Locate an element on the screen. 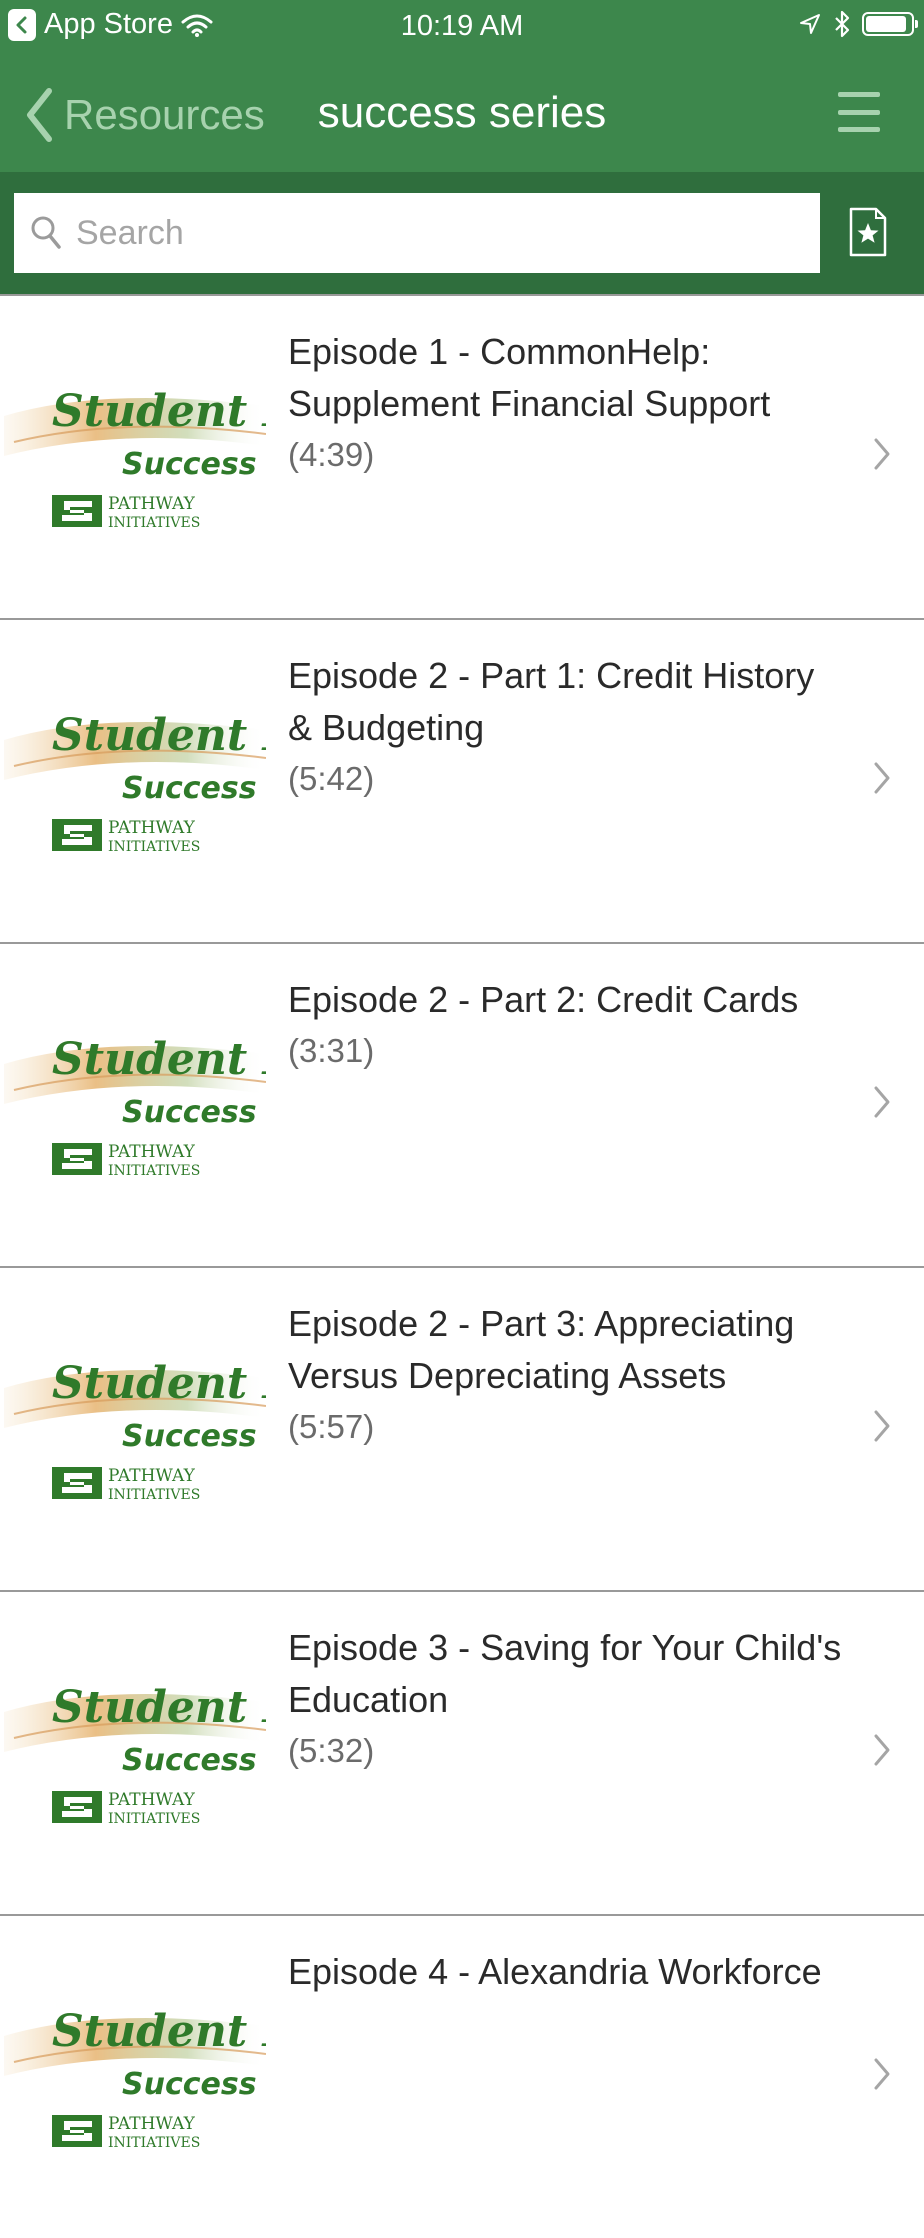  bluetooth-icon is located at coordinates (842, 24).